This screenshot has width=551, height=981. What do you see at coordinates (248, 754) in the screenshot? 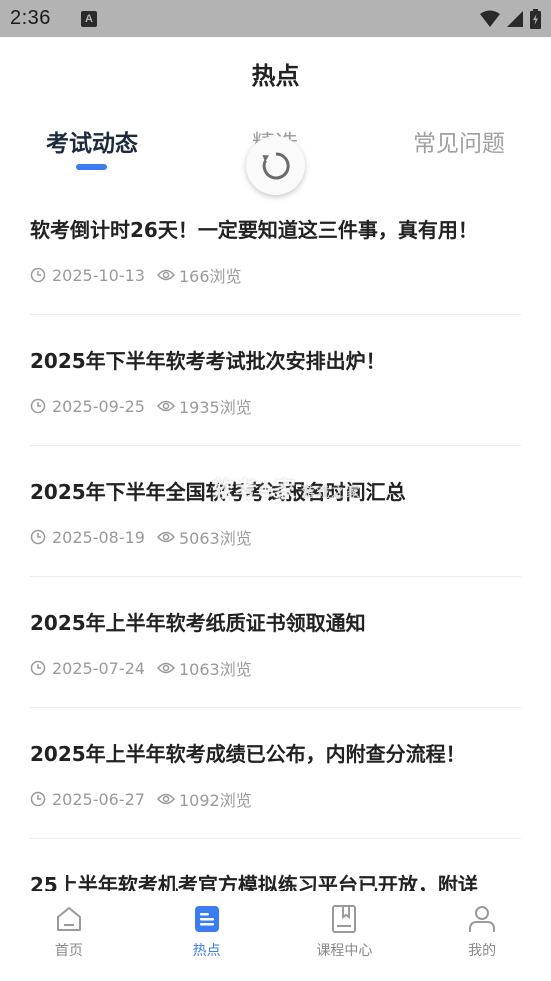
I see `article-title: 2025年上半年软考成绩已公布，内附查分流程！` at bounding box center [248, 754].